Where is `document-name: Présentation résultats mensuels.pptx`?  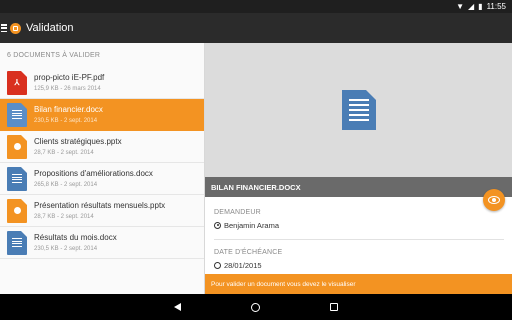 document-name: Présentation résultats mensuels.pptx is located at coordinates (100, 205).